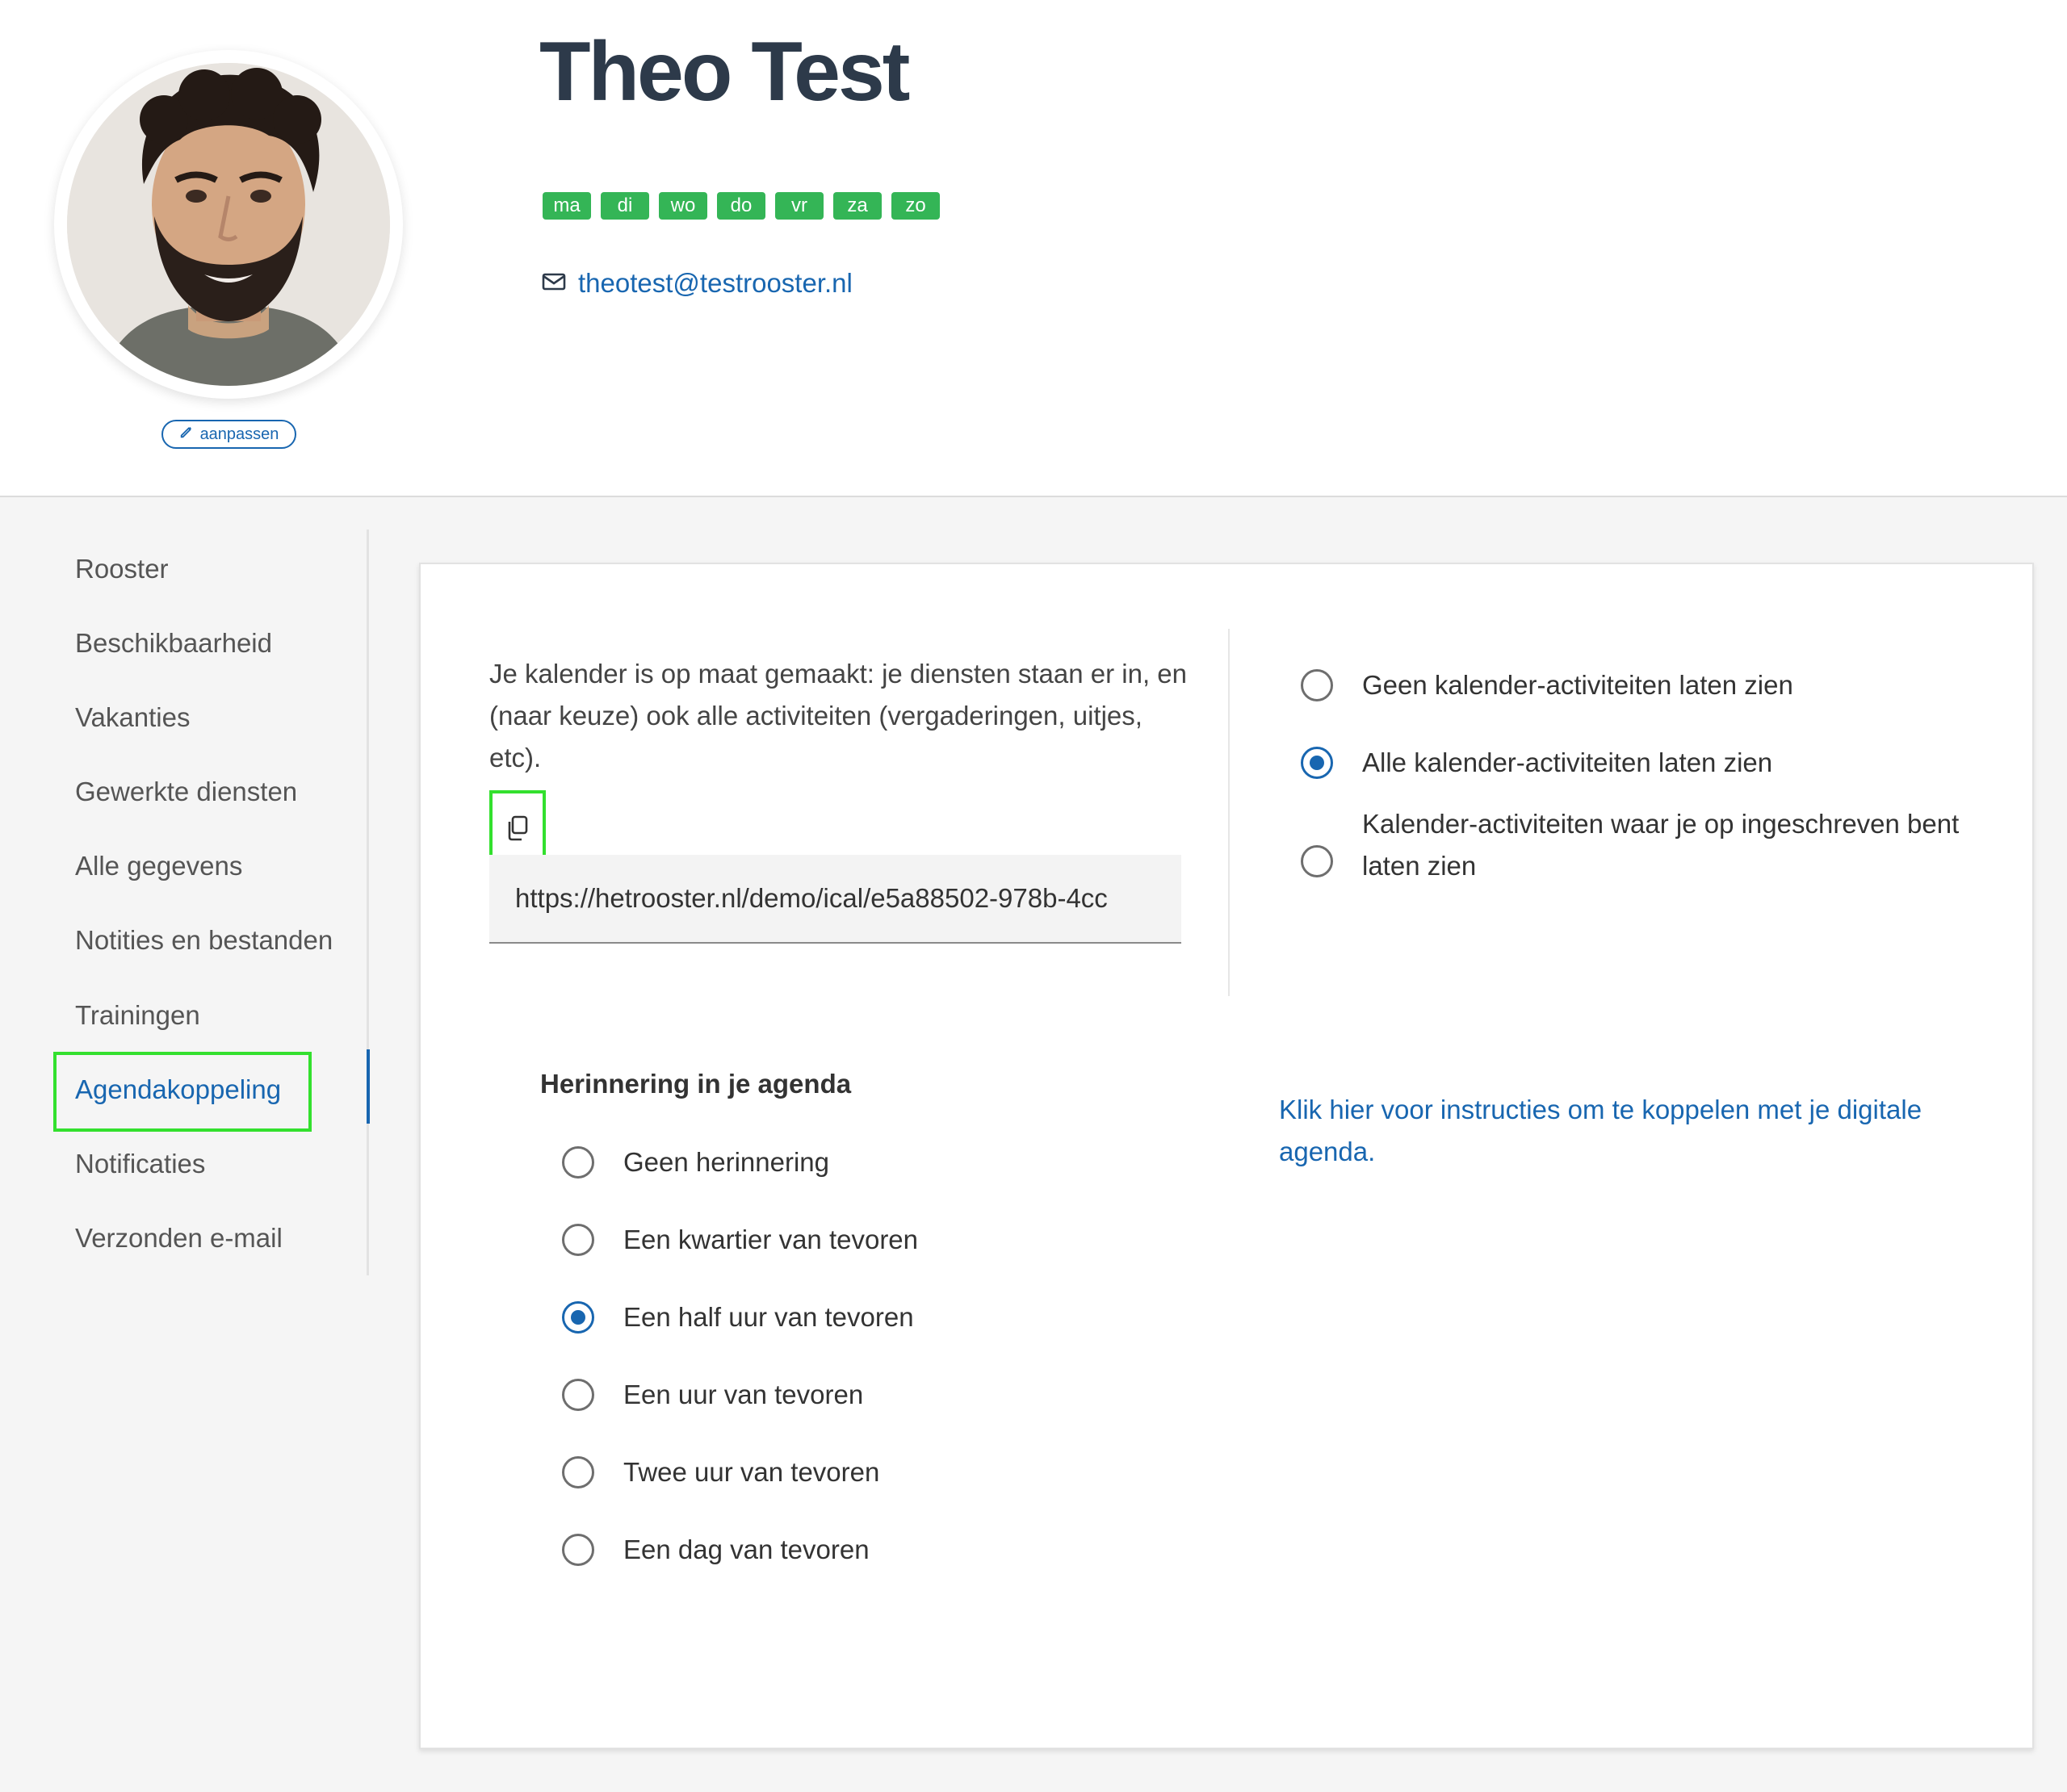  What do you see at coordinates (1577, 685) in the screenshot?
I see `radio-label: Geen kalender-activiteiten laten zien` at bounding box center [1577, 685].